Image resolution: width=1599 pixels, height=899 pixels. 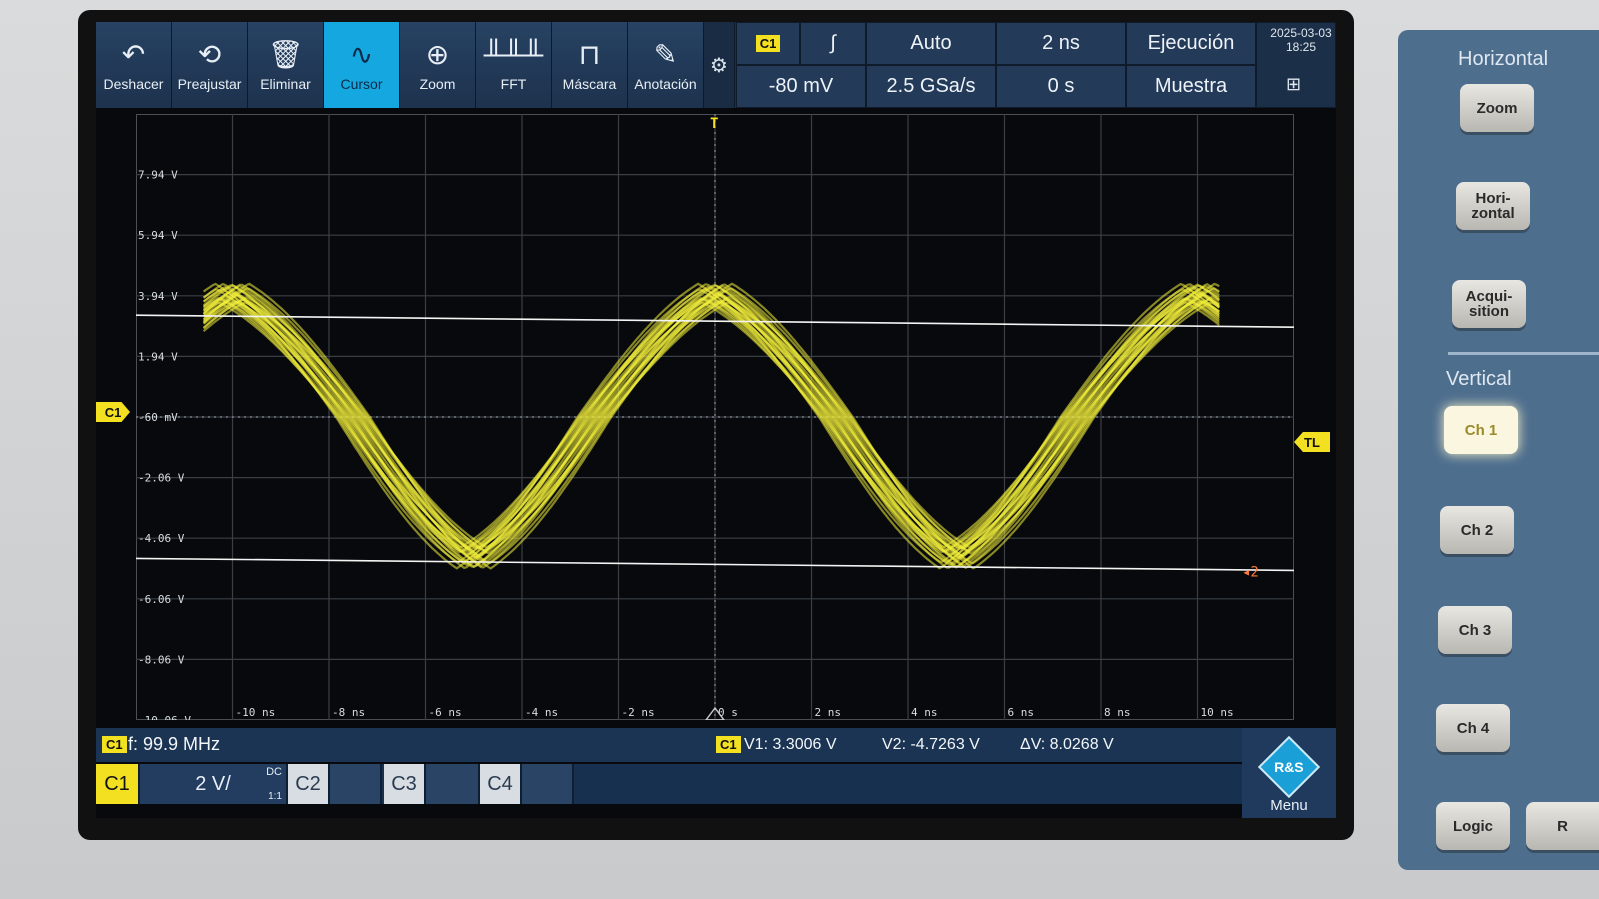 I want to click on toolbar-preajustar-button: ⟲ Preajustar, so click(x=210, y=65).